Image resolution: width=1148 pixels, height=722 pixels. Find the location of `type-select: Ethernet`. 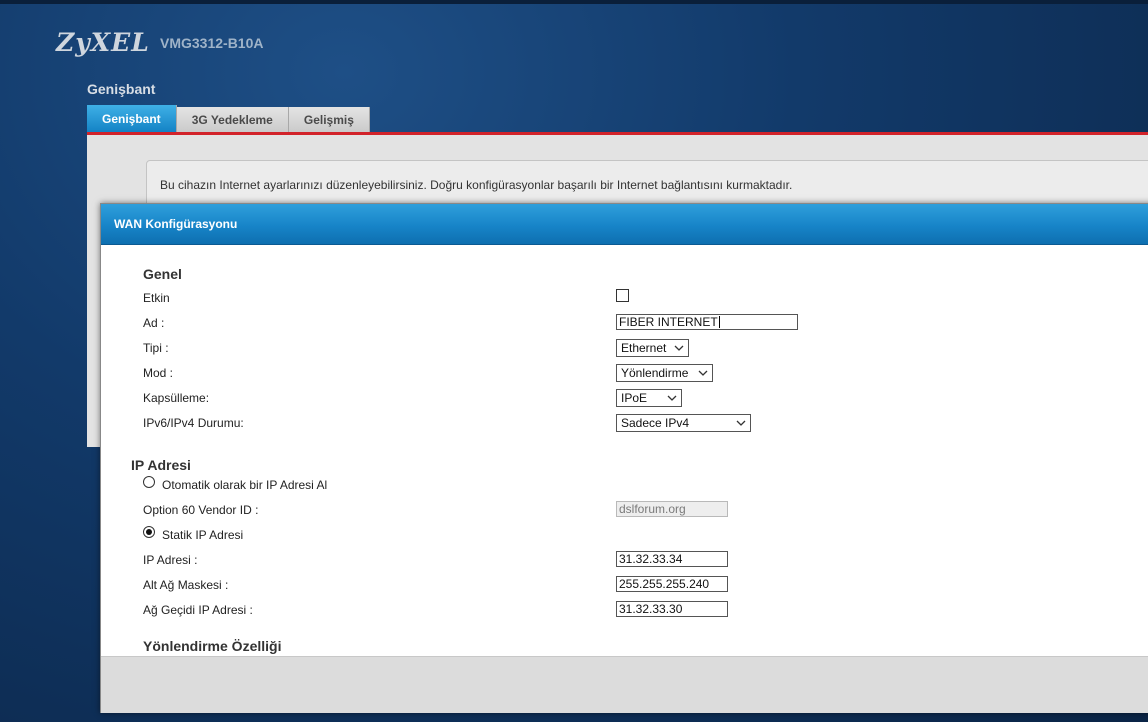

type-select: Ethernet is located at coordinates (652, 348).